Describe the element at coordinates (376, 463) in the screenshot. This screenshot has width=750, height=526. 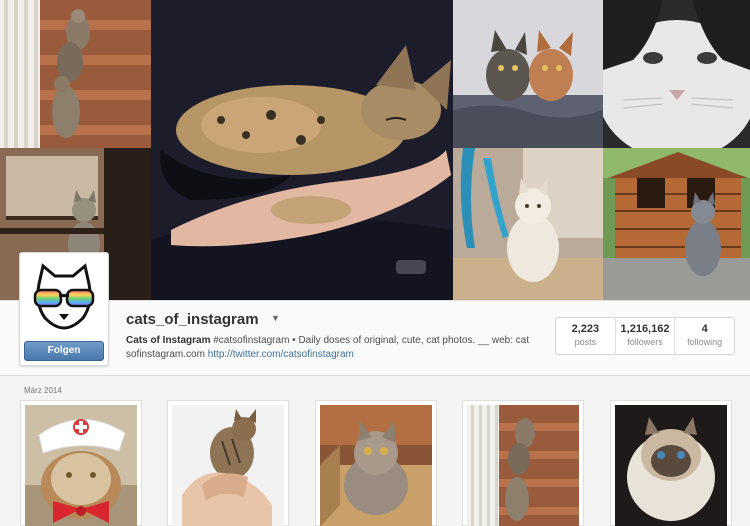
I see `photo-thumb-cat-in-box` at that location.